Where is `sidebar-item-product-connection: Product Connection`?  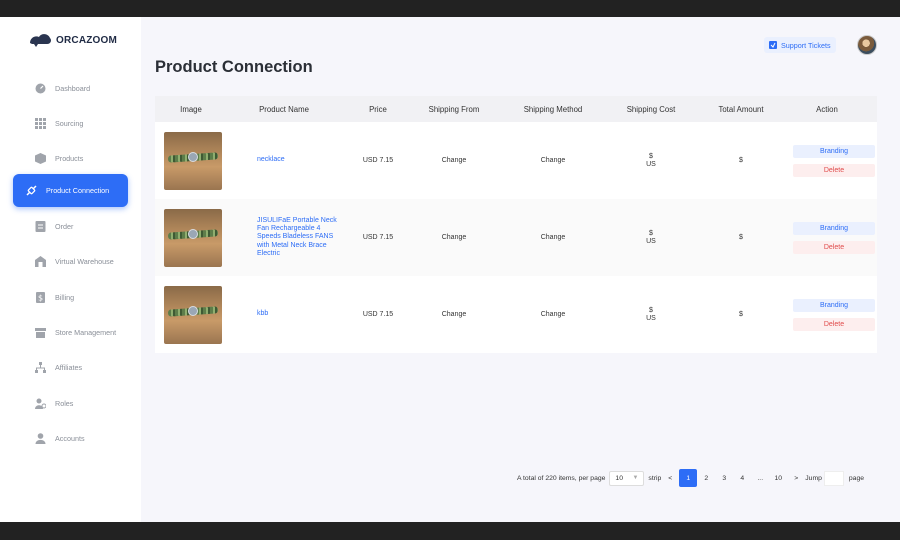
sidebar-item-product-connection: Product Connection is located at coordinates (70, 190).